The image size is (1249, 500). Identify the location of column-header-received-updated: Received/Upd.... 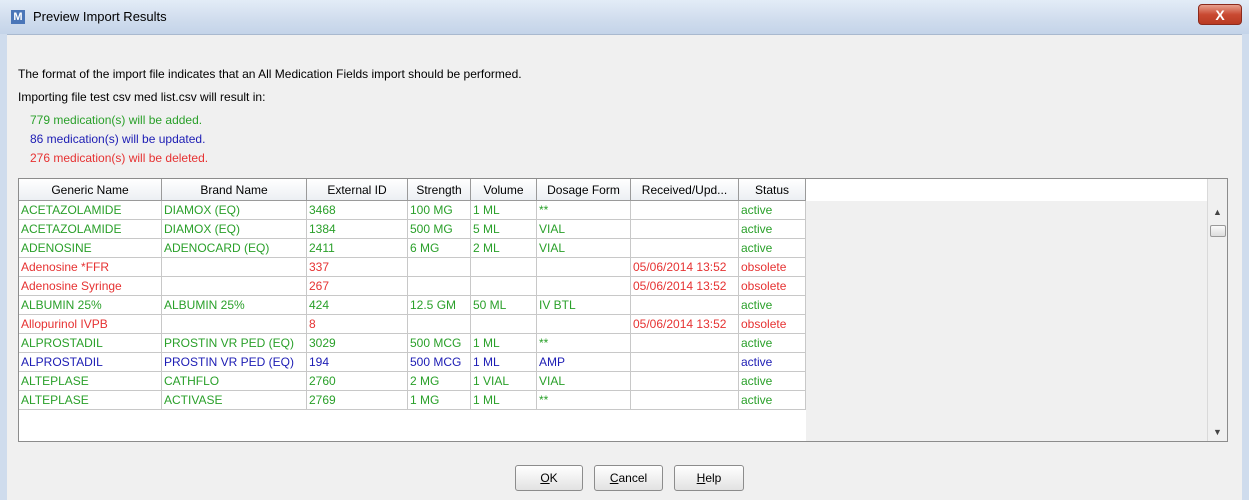
(685, 190).